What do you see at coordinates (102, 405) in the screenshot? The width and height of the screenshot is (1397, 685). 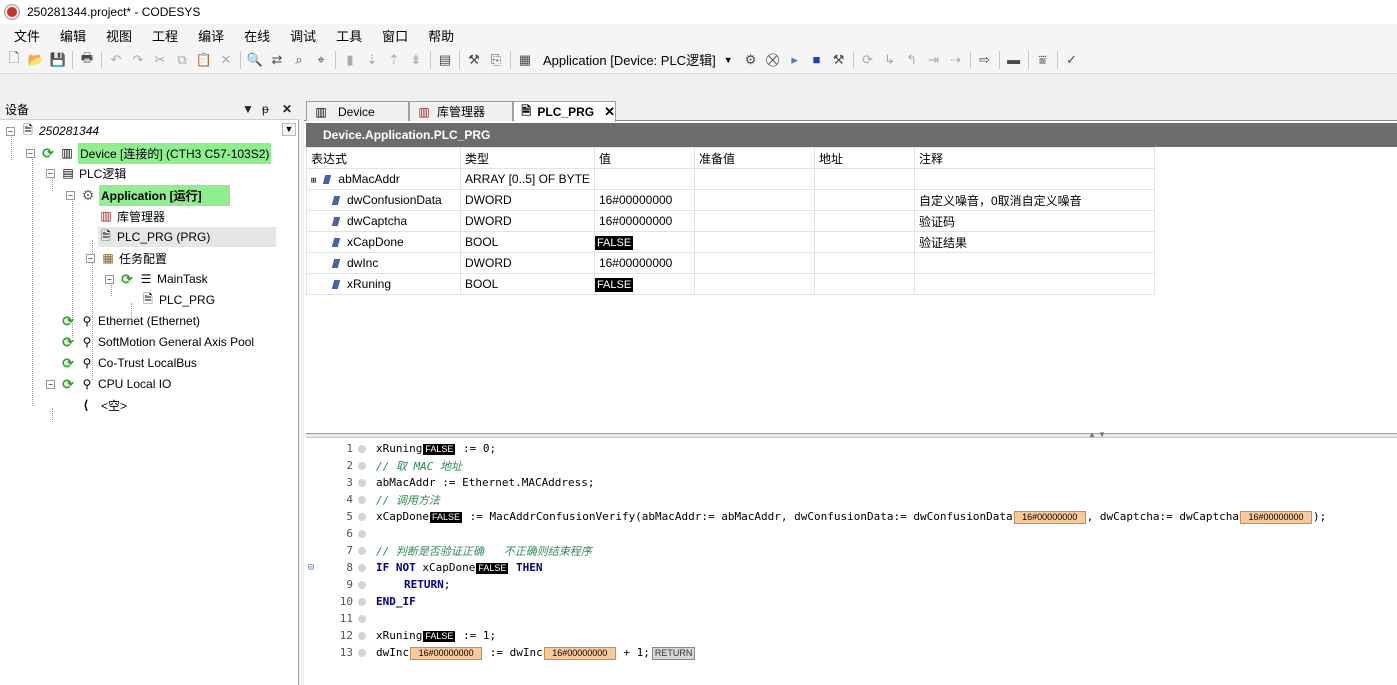 I see `tree-item-empty-slot: ⟨ <空>` at bounding box center [102, 405].